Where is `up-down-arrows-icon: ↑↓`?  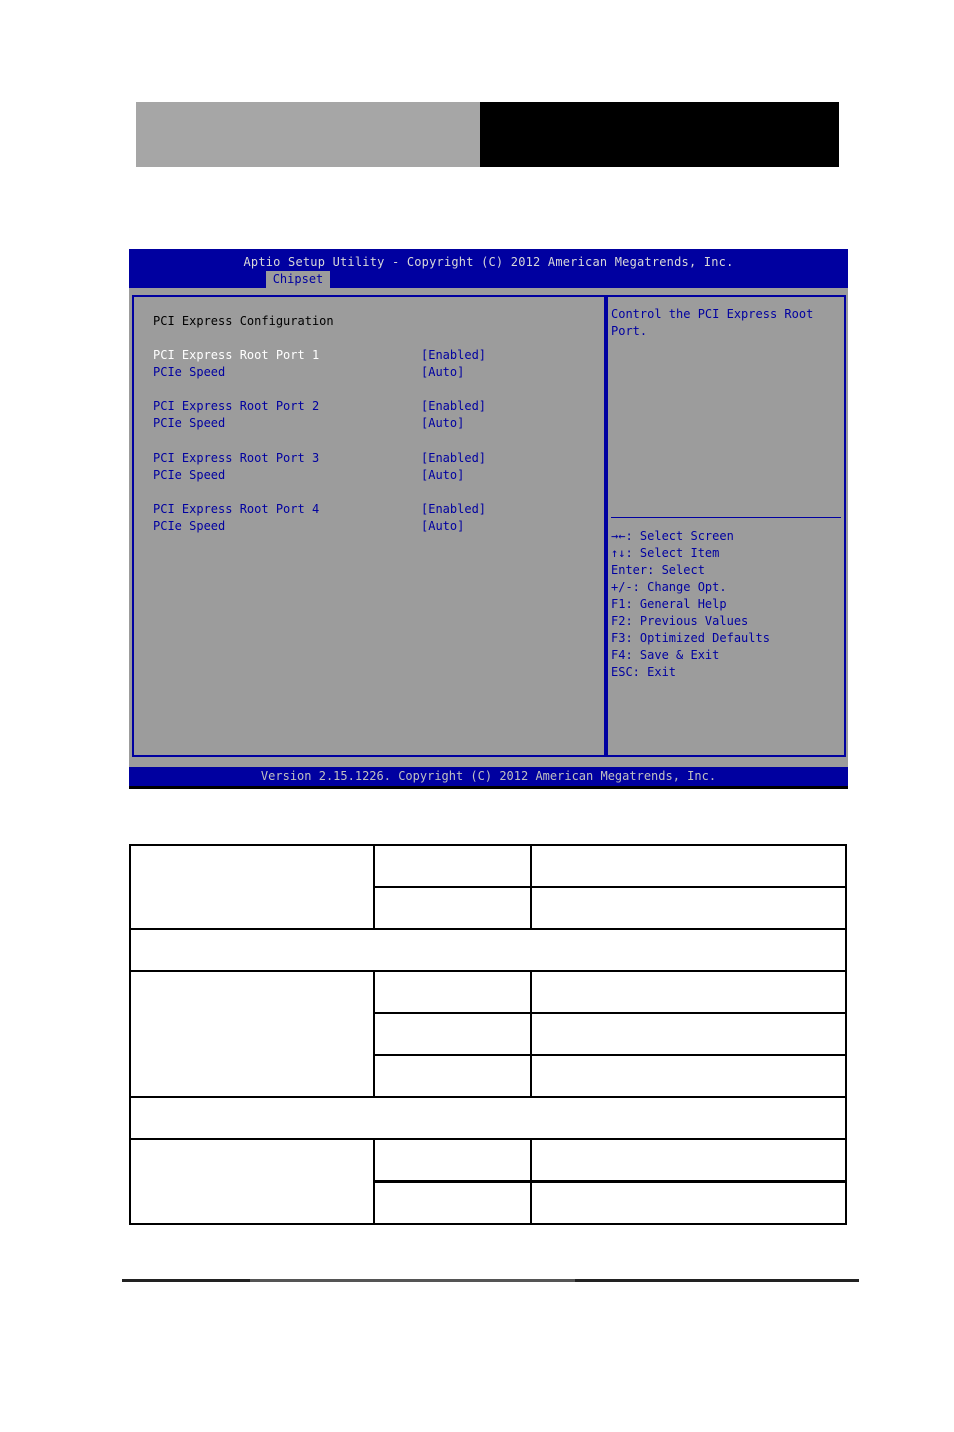 up-down-arrows-icon: ↑↓ is located at coordinates (618, 553).